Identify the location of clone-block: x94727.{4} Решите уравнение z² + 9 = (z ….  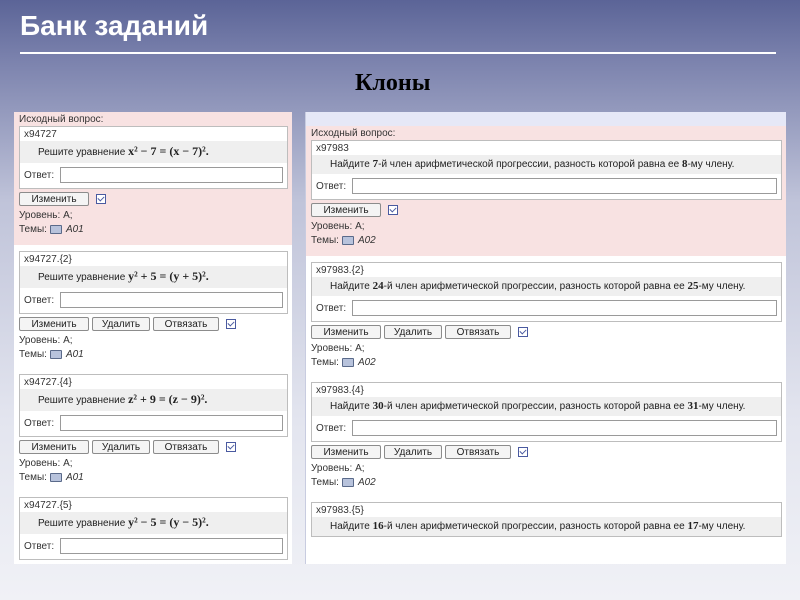
(153, 429).